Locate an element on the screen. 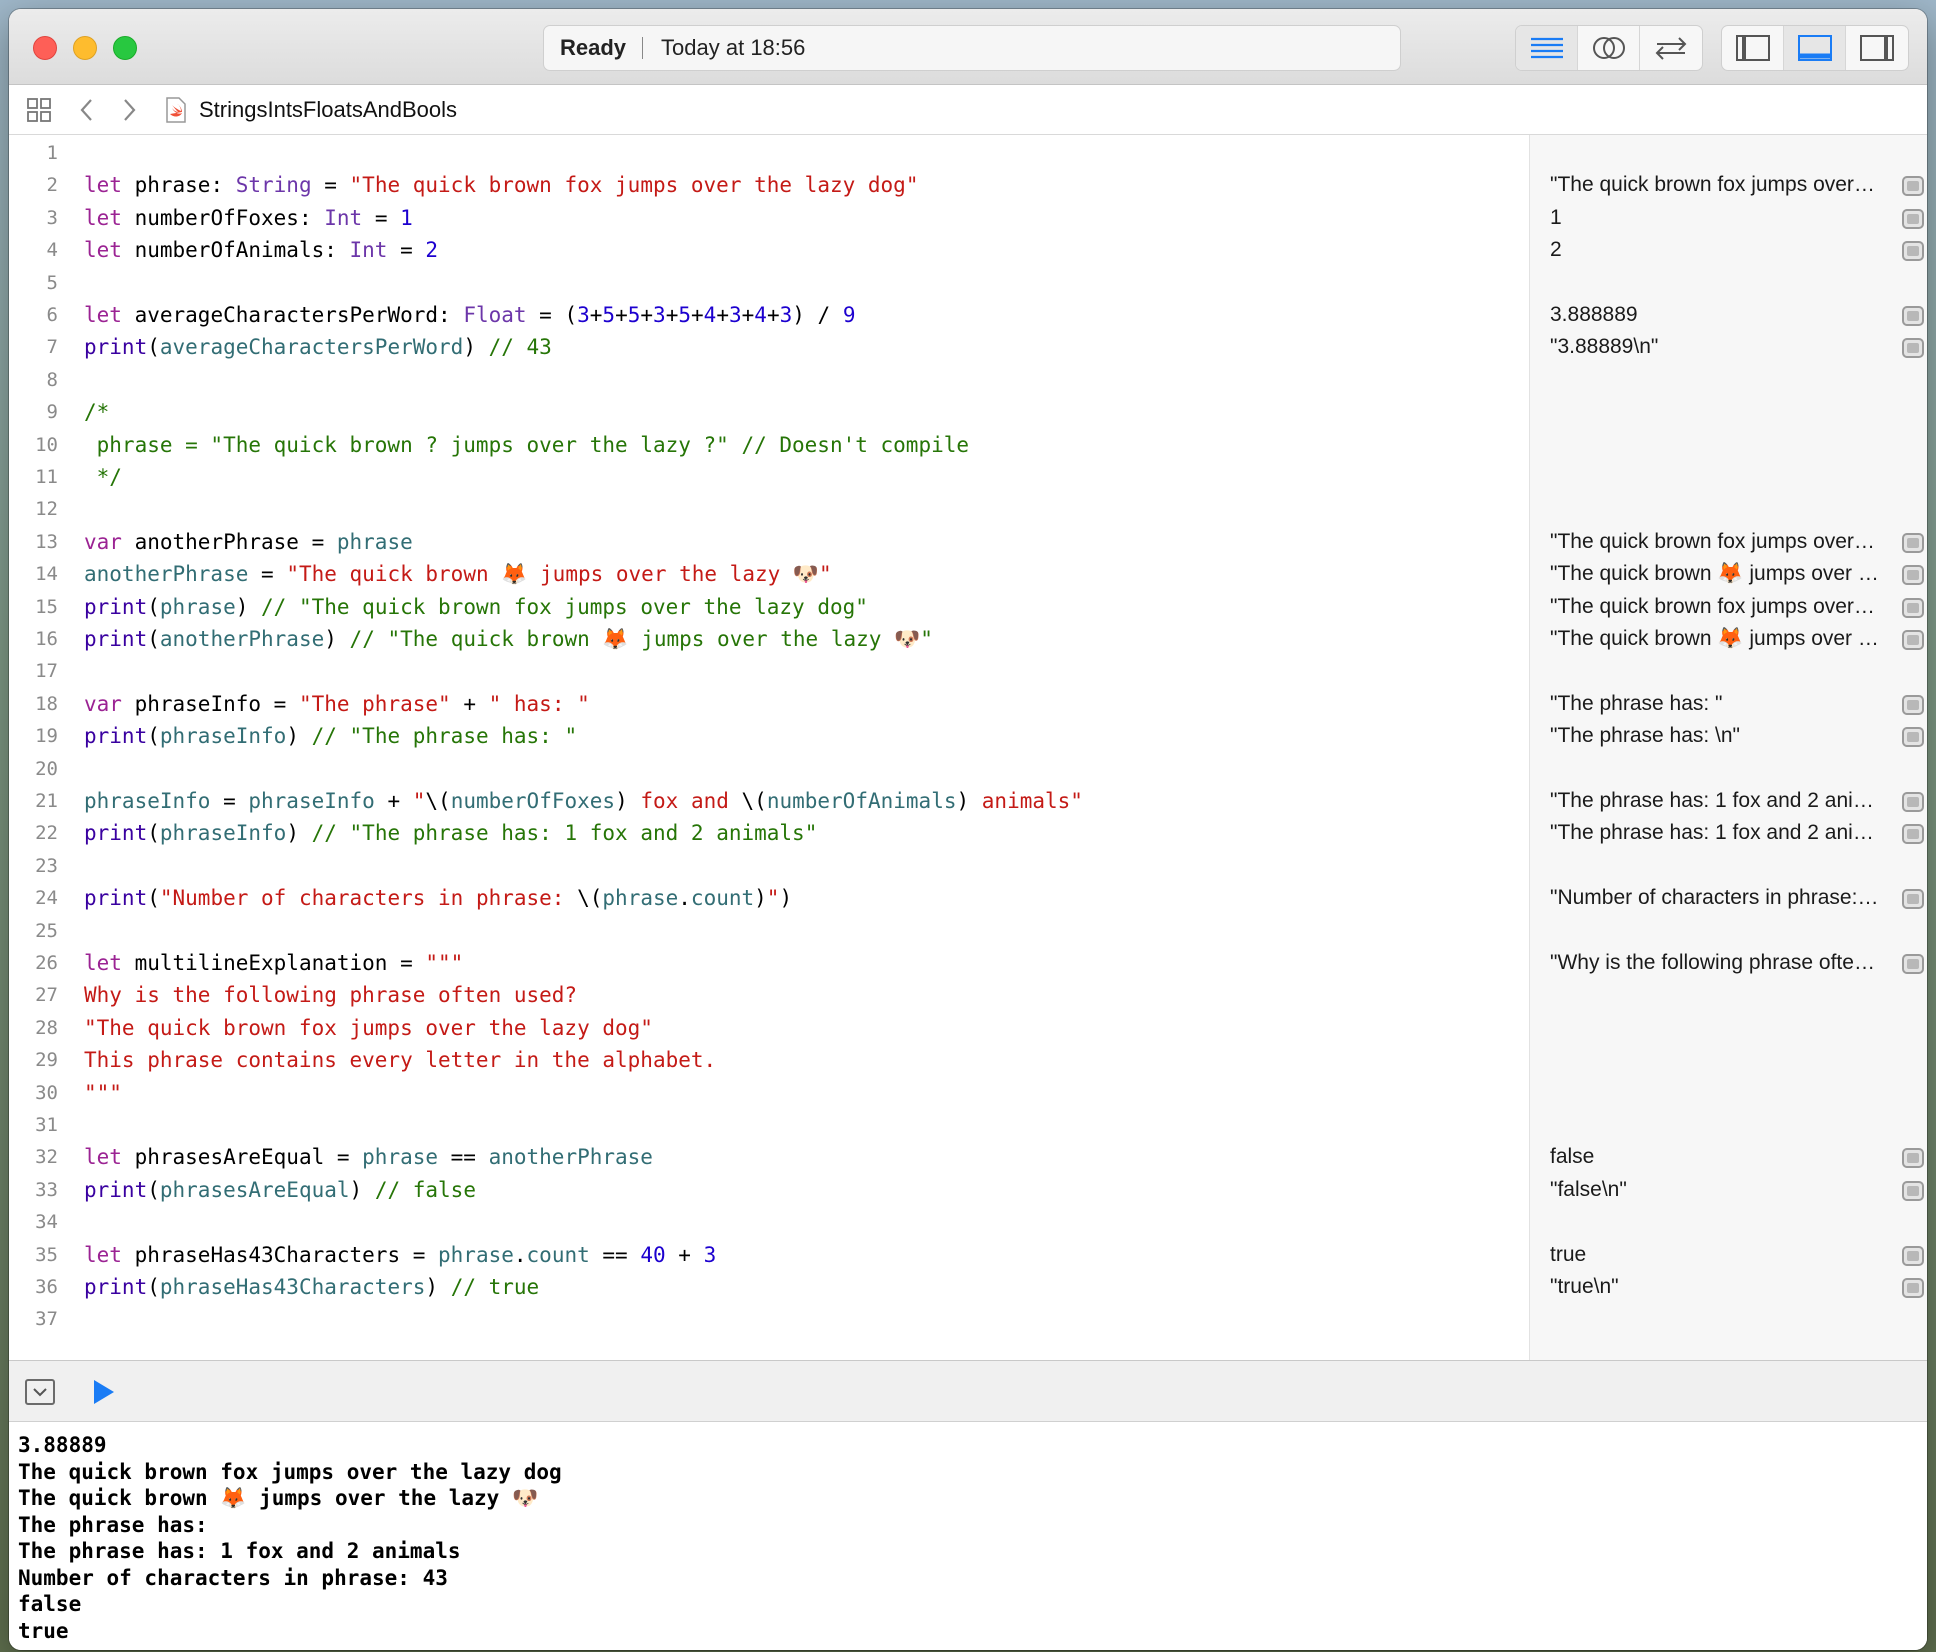  version-editor-icon is located at coordinates (1671, 48).